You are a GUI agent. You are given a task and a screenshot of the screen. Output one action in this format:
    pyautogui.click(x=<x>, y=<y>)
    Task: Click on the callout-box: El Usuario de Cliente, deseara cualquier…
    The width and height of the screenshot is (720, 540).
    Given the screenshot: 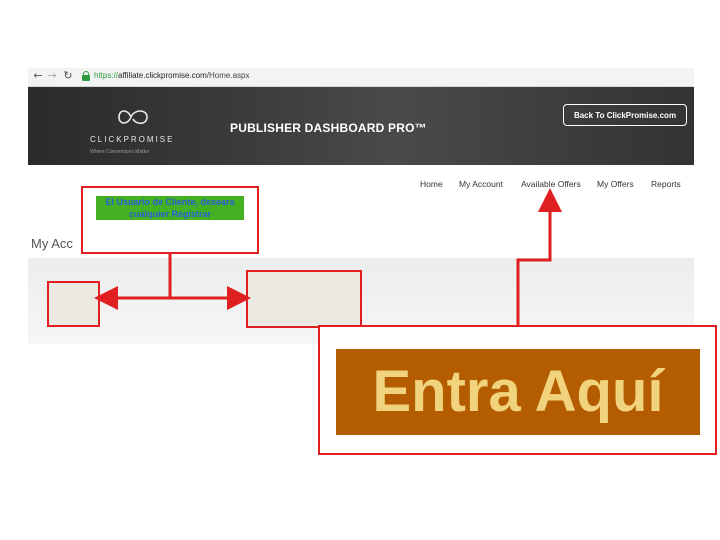 What is the action you would take?
    pyautogui.click(x=170, y=220)
    